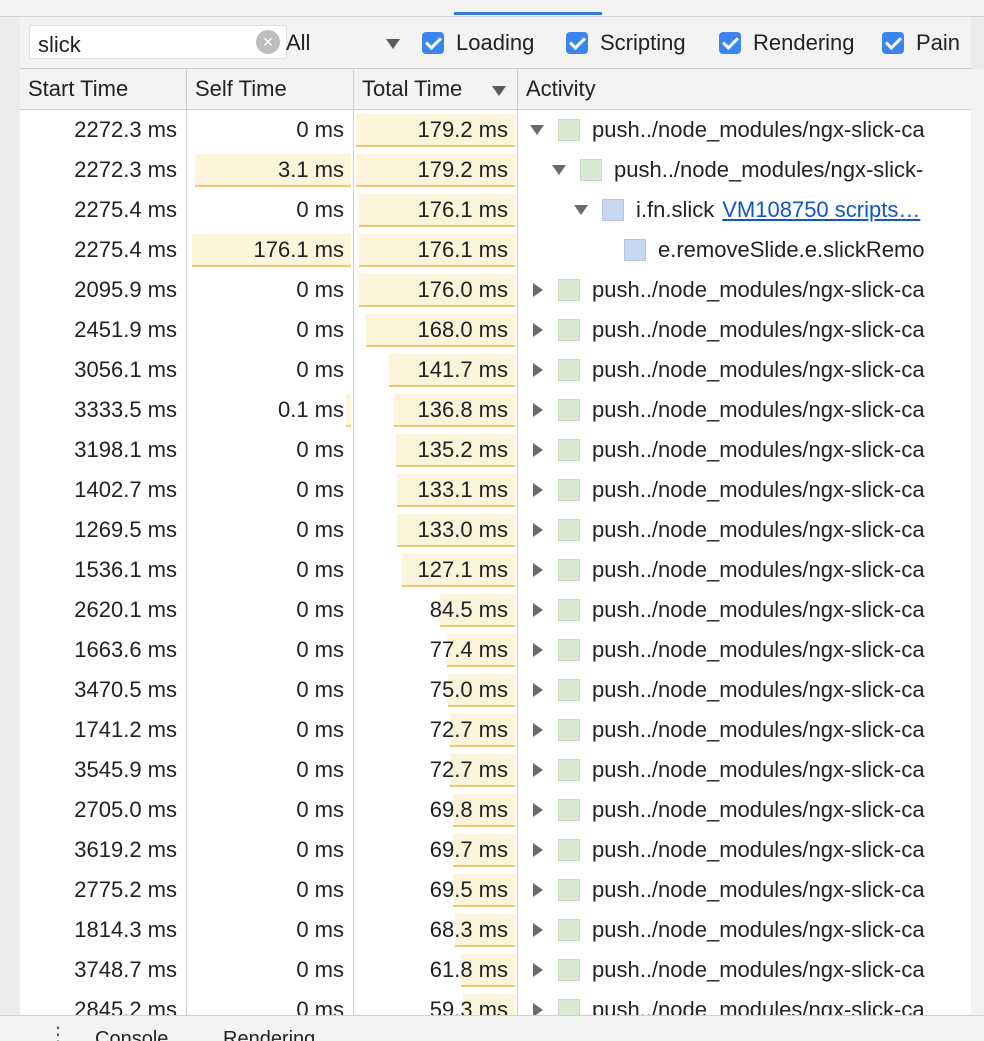  I want to click on total-time-cell: 136.8 ms, so click(463, 409).